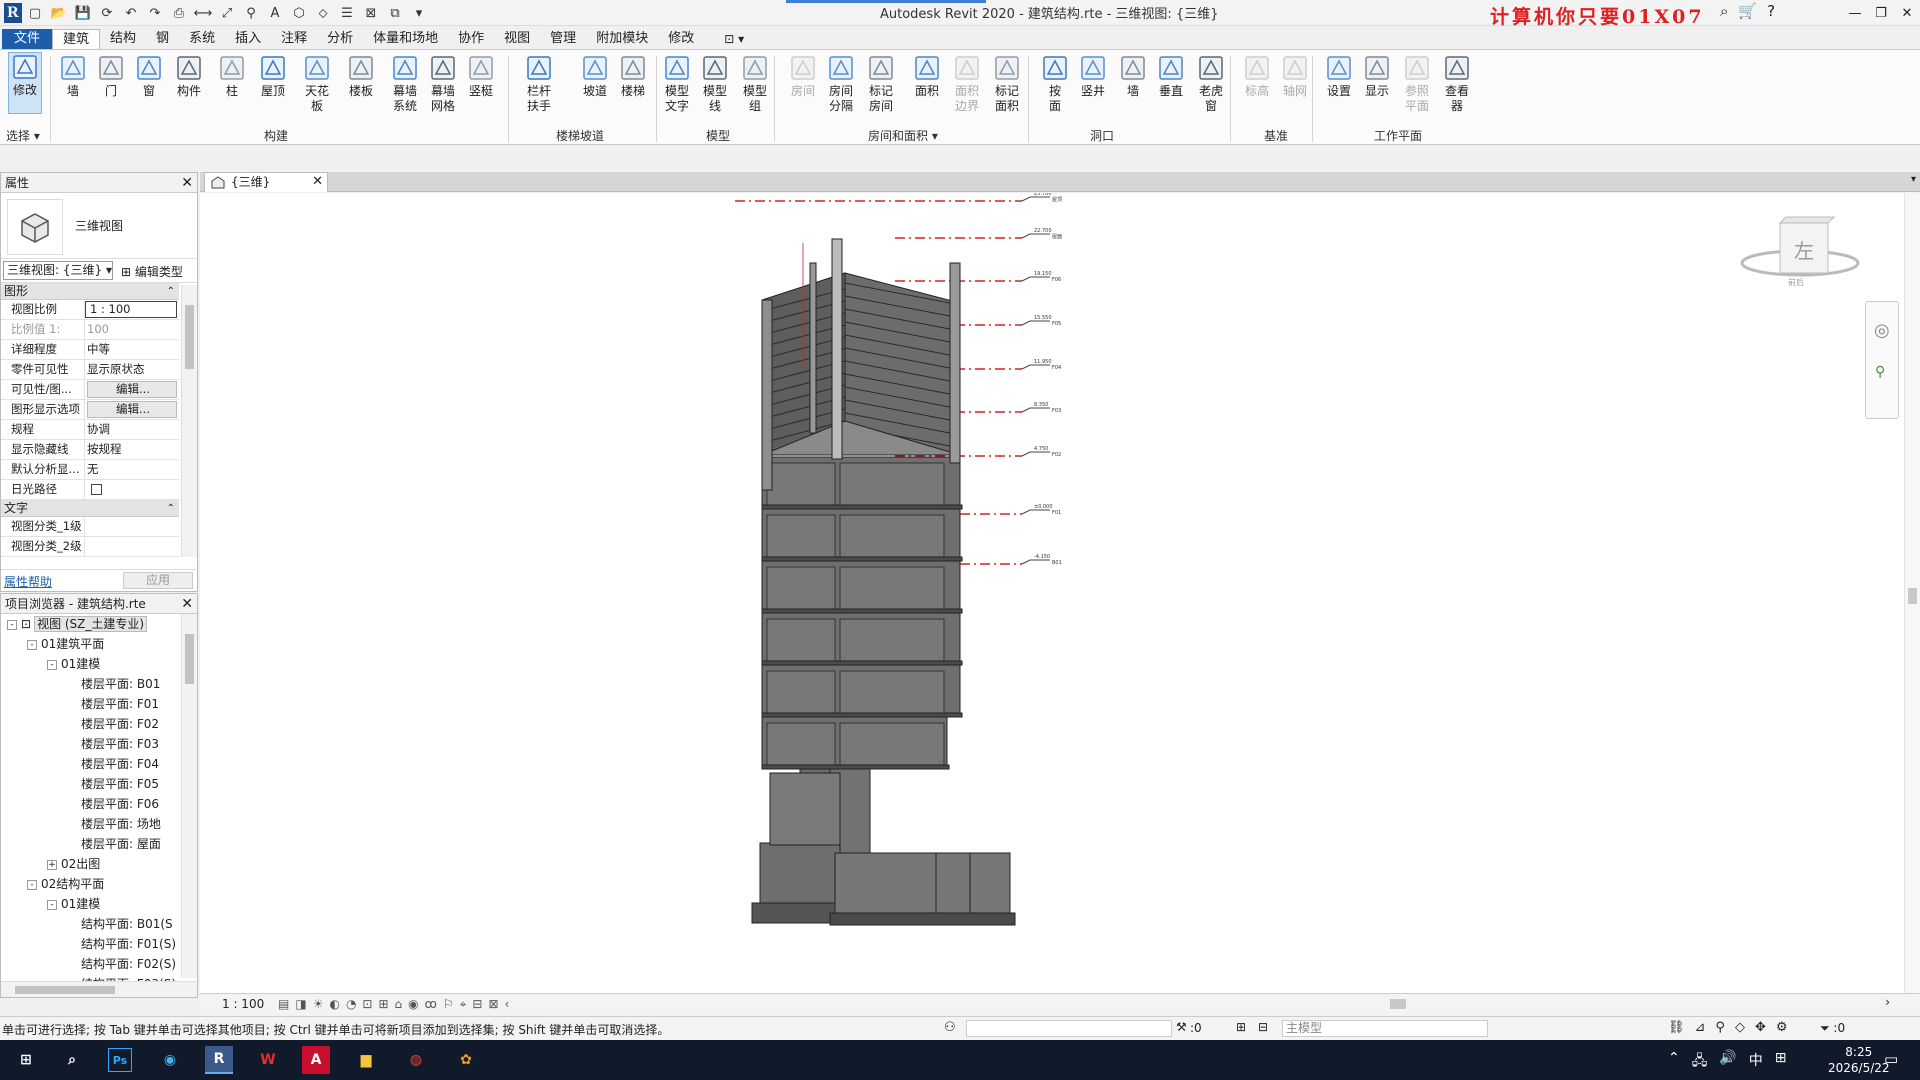 This screenshot has width=1920, height=1080. What do you see at coordinates (92, 704) in the screenshot?
I see `browser-node: 楼层平面: F01` at bounding box center [92, 704].